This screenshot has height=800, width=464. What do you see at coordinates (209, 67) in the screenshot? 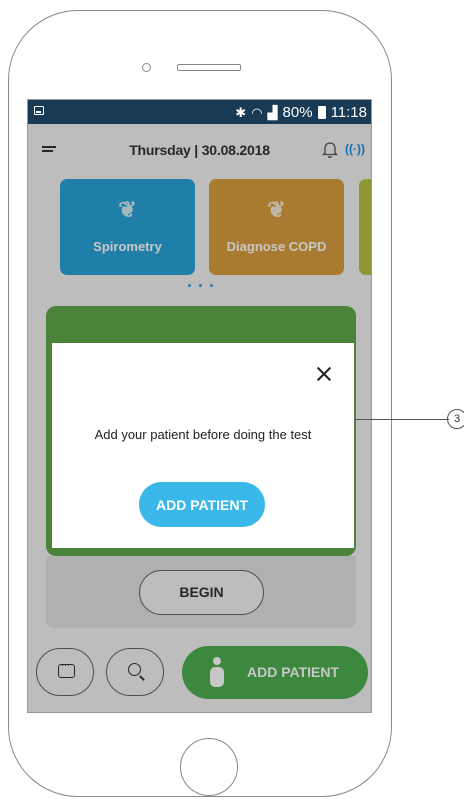
I see `speaker` at bounding box center [209, 67].